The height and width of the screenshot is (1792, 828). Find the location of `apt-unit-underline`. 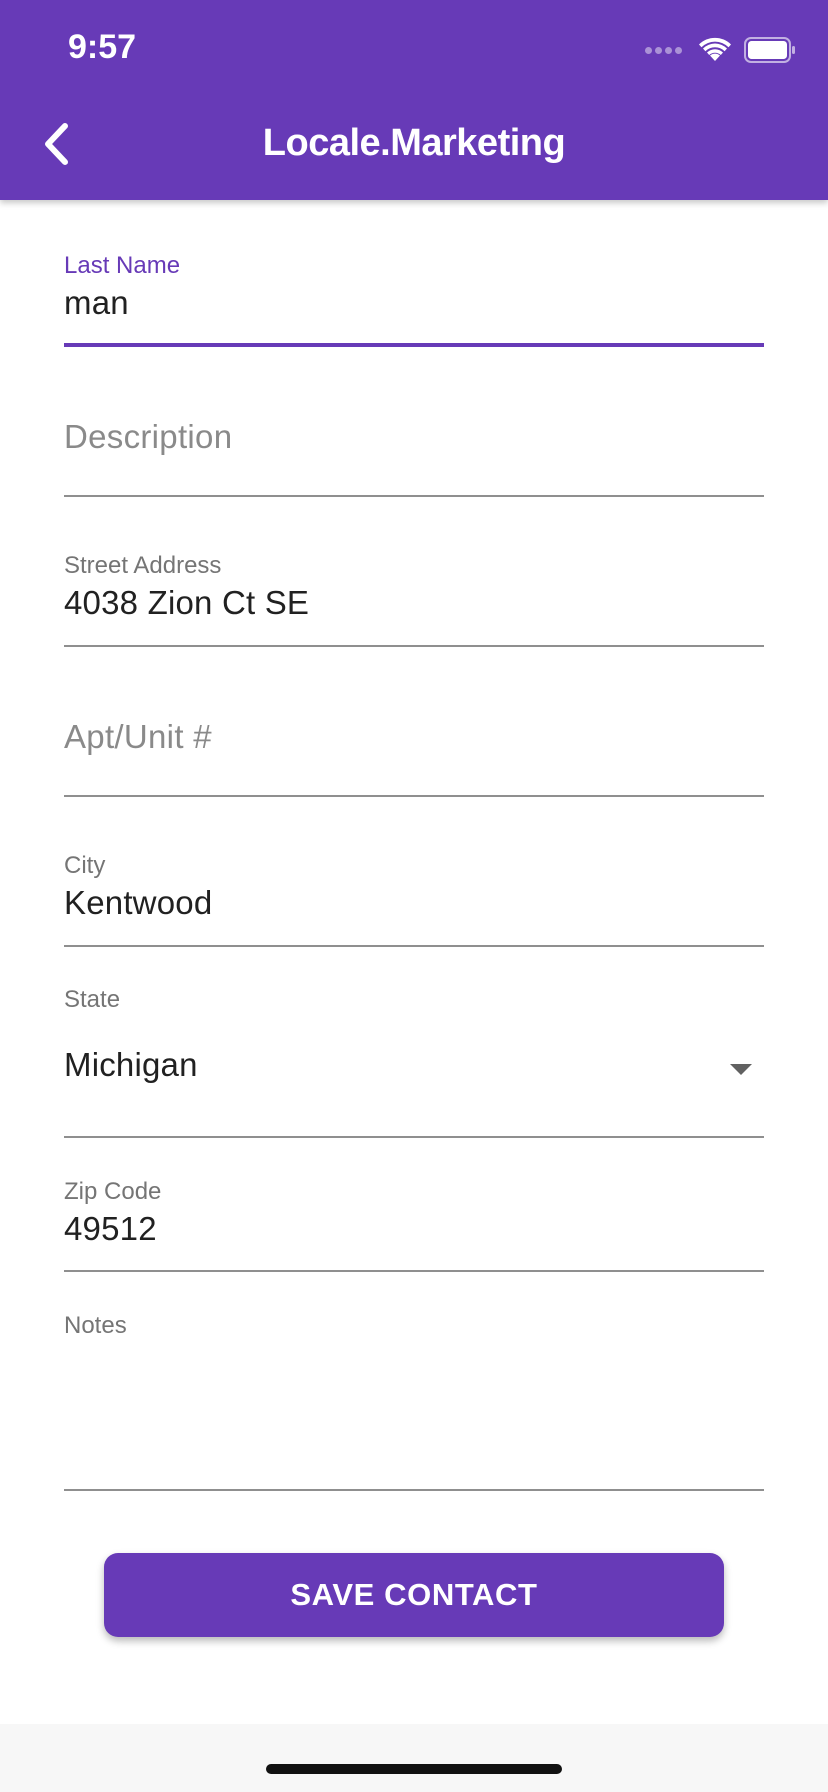

apt-unit-underline is located at coordinates (414, 796).